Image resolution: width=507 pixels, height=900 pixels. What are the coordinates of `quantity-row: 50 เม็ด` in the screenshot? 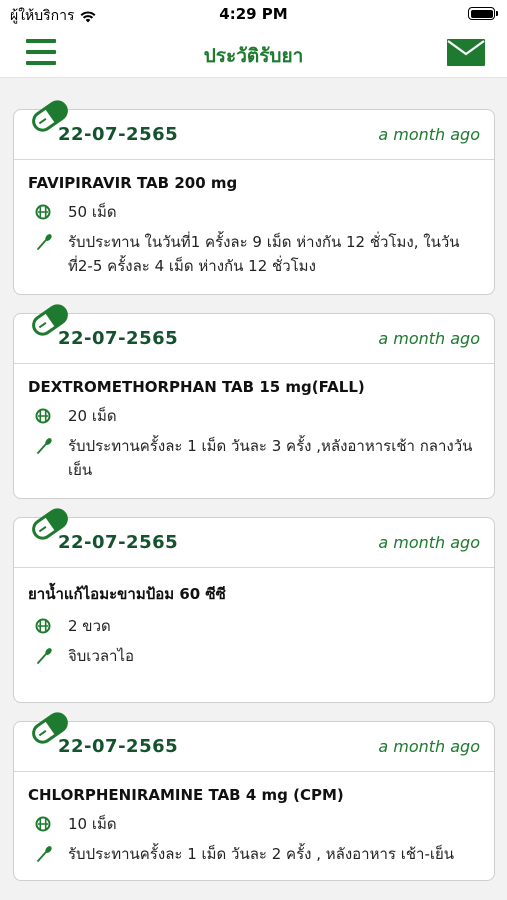 It's located at (254, 212).